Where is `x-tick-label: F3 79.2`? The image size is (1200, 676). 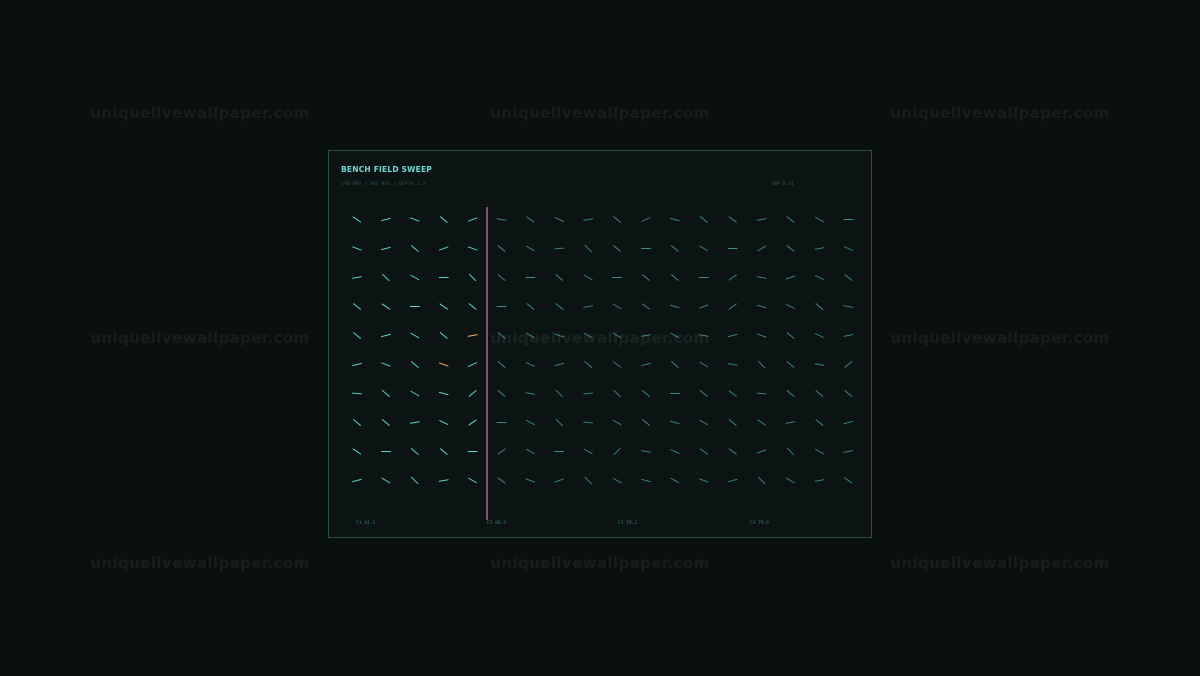
x-tick-label: F3 79.2 is located at coordinates (627, 523).